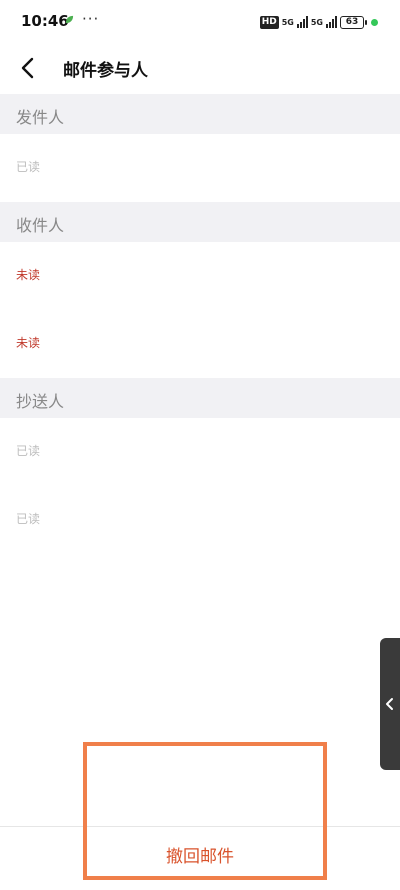  What do you see at coordinates (40, 401) in the screenshot?
I see `section-title-cc: 抄送人` at bounding box center [40, 401].